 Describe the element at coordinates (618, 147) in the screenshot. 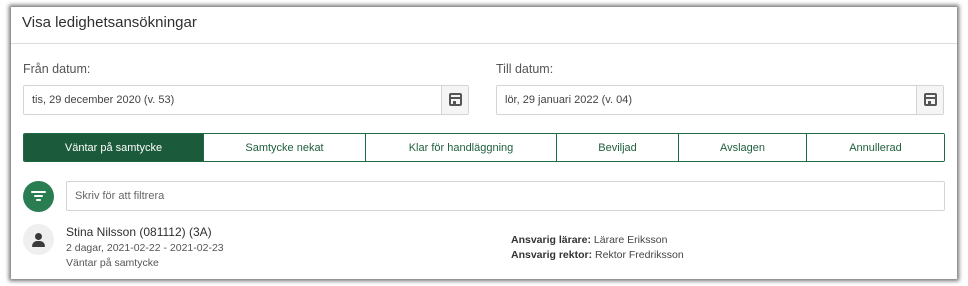

I see `tab-approved: Beviljad` at that location.